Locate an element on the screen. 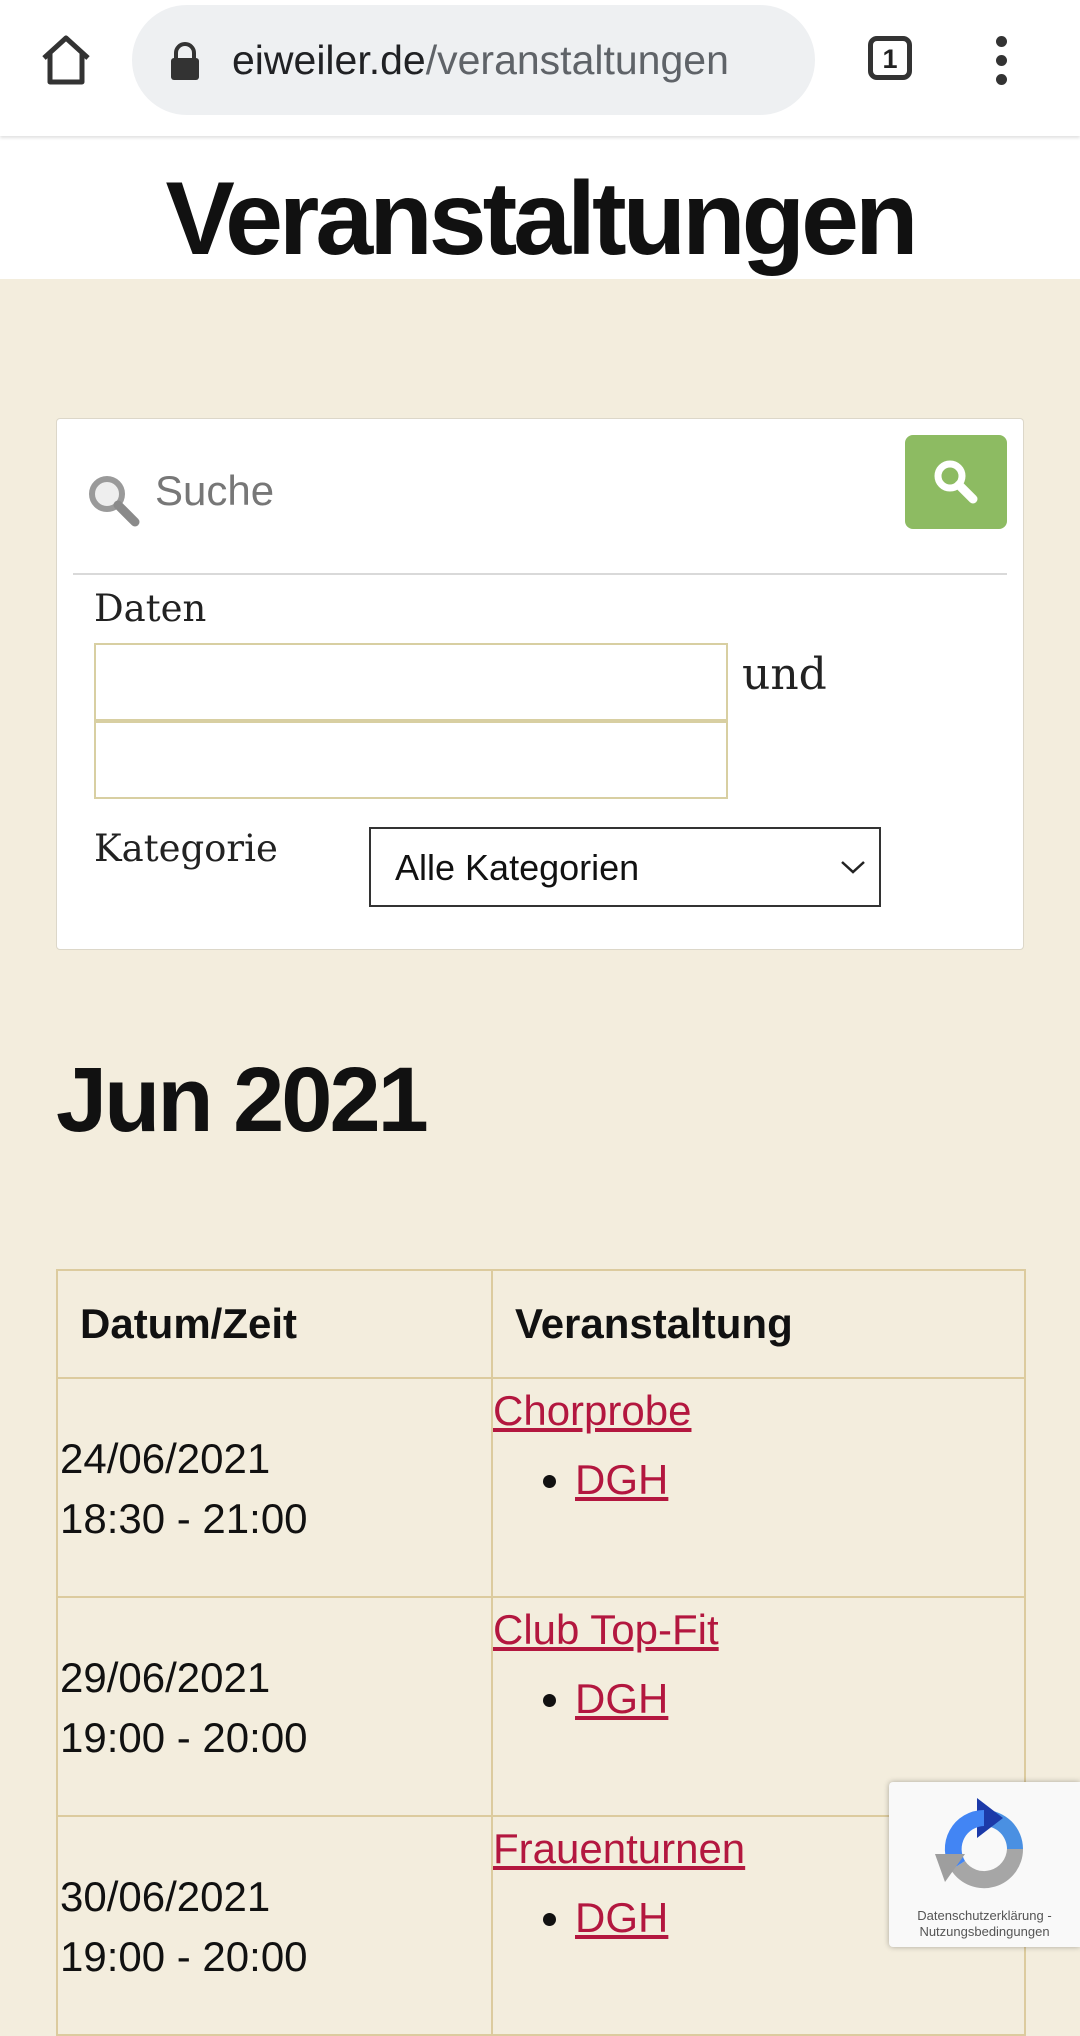  category-selected-value: Alle Kategorien is located at coordinates (517, 867).